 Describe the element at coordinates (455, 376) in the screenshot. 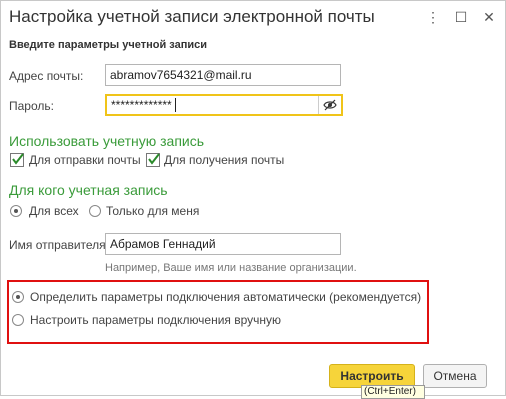

I see `cancel-button: Отмена` at that location.